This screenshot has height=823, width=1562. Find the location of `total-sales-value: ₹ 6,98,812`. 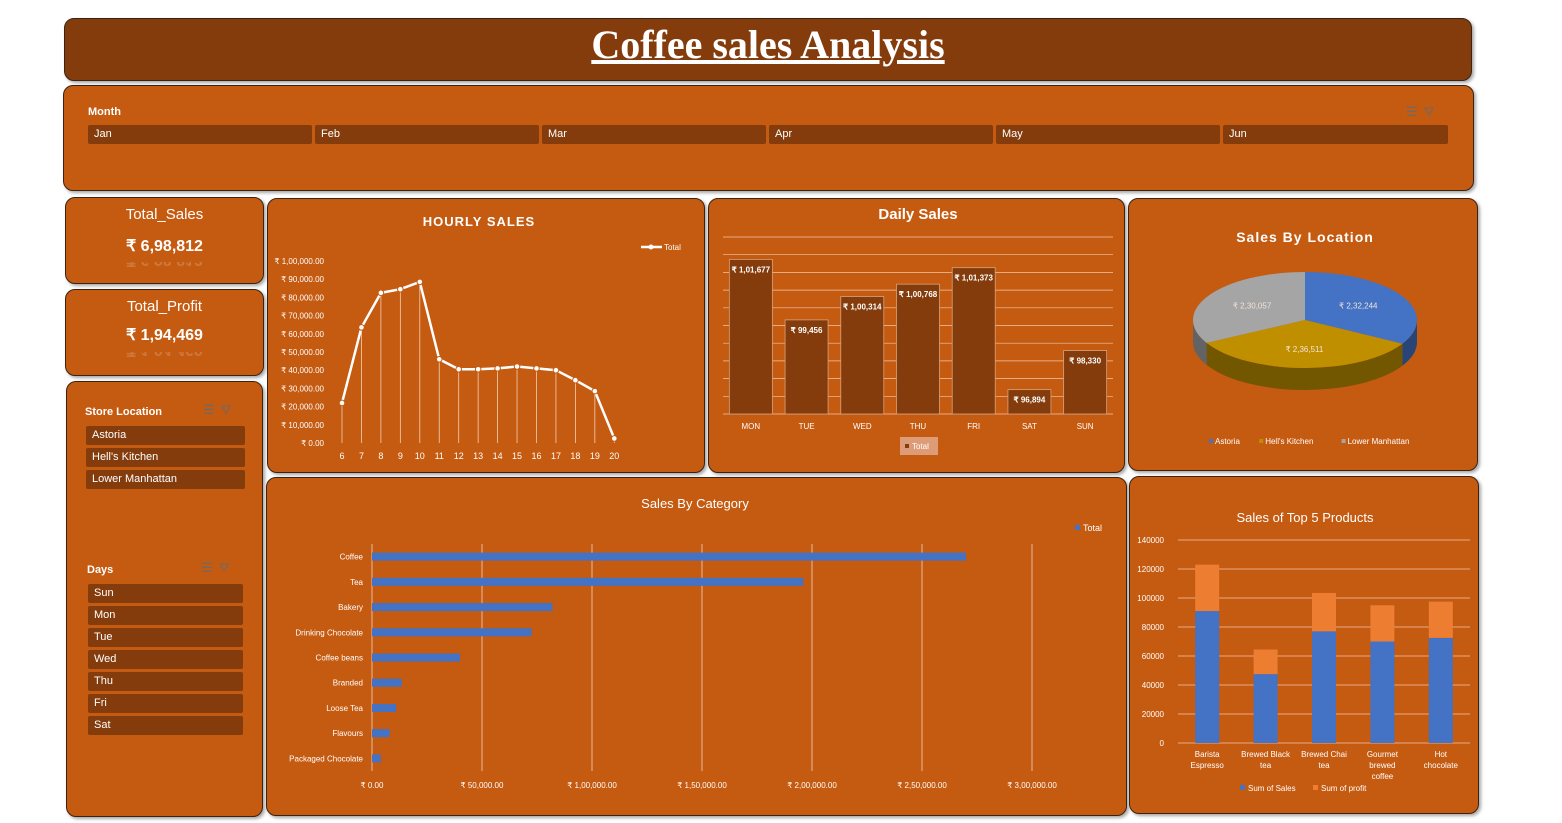

total-sales-value: ₹ 6,98,812 is located at coordinates (164, 246).